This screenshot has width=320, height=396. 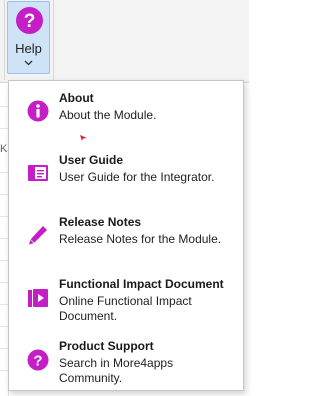 I want to click on menu-item-description: User Guide for the Integrator., so click(x=137, y=177).